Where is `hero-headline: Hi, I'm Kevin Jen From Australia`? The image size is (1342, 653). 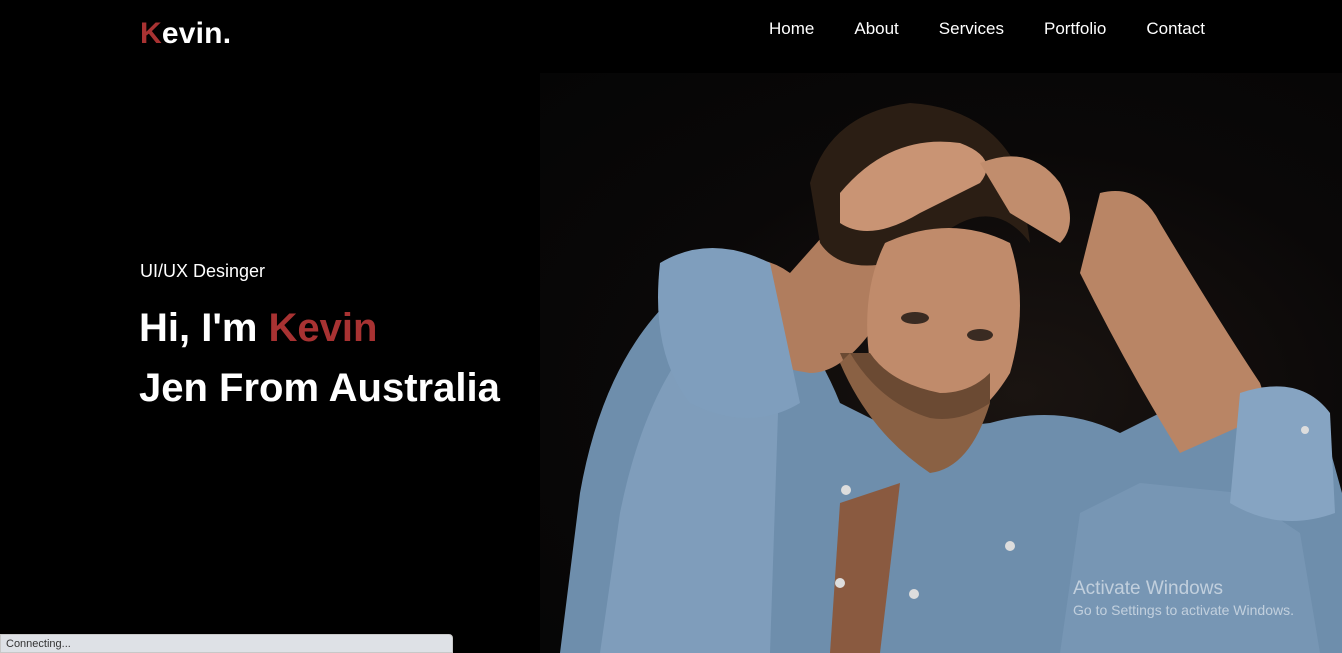 hero-headline: Hi, I'm Kevin Jen From Australia is located at coordinates (319, 358).